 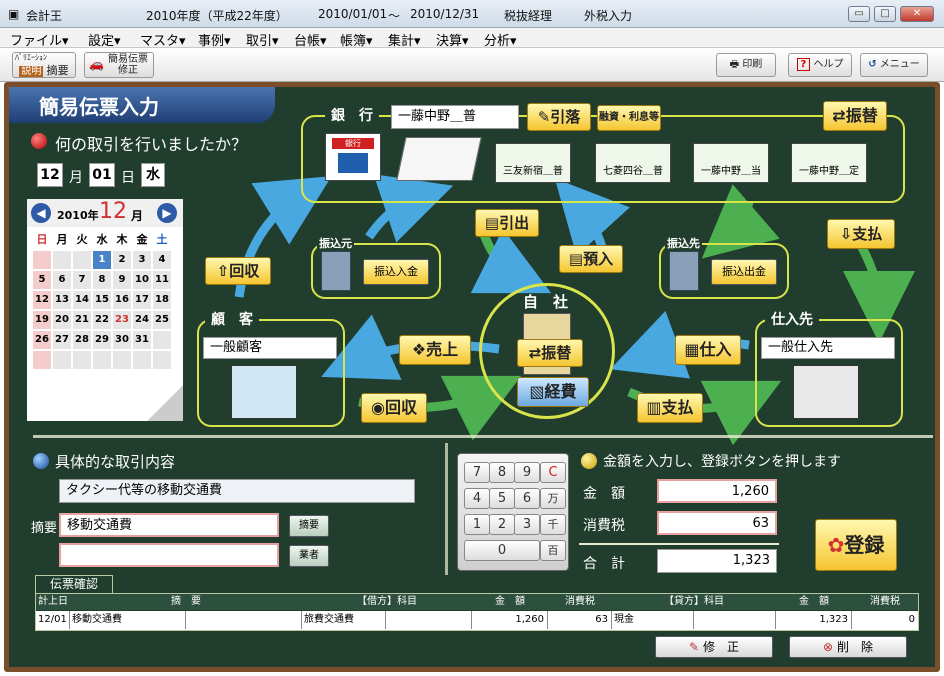 I want to click on calendar-day: 21, so click(x=82, y=320).